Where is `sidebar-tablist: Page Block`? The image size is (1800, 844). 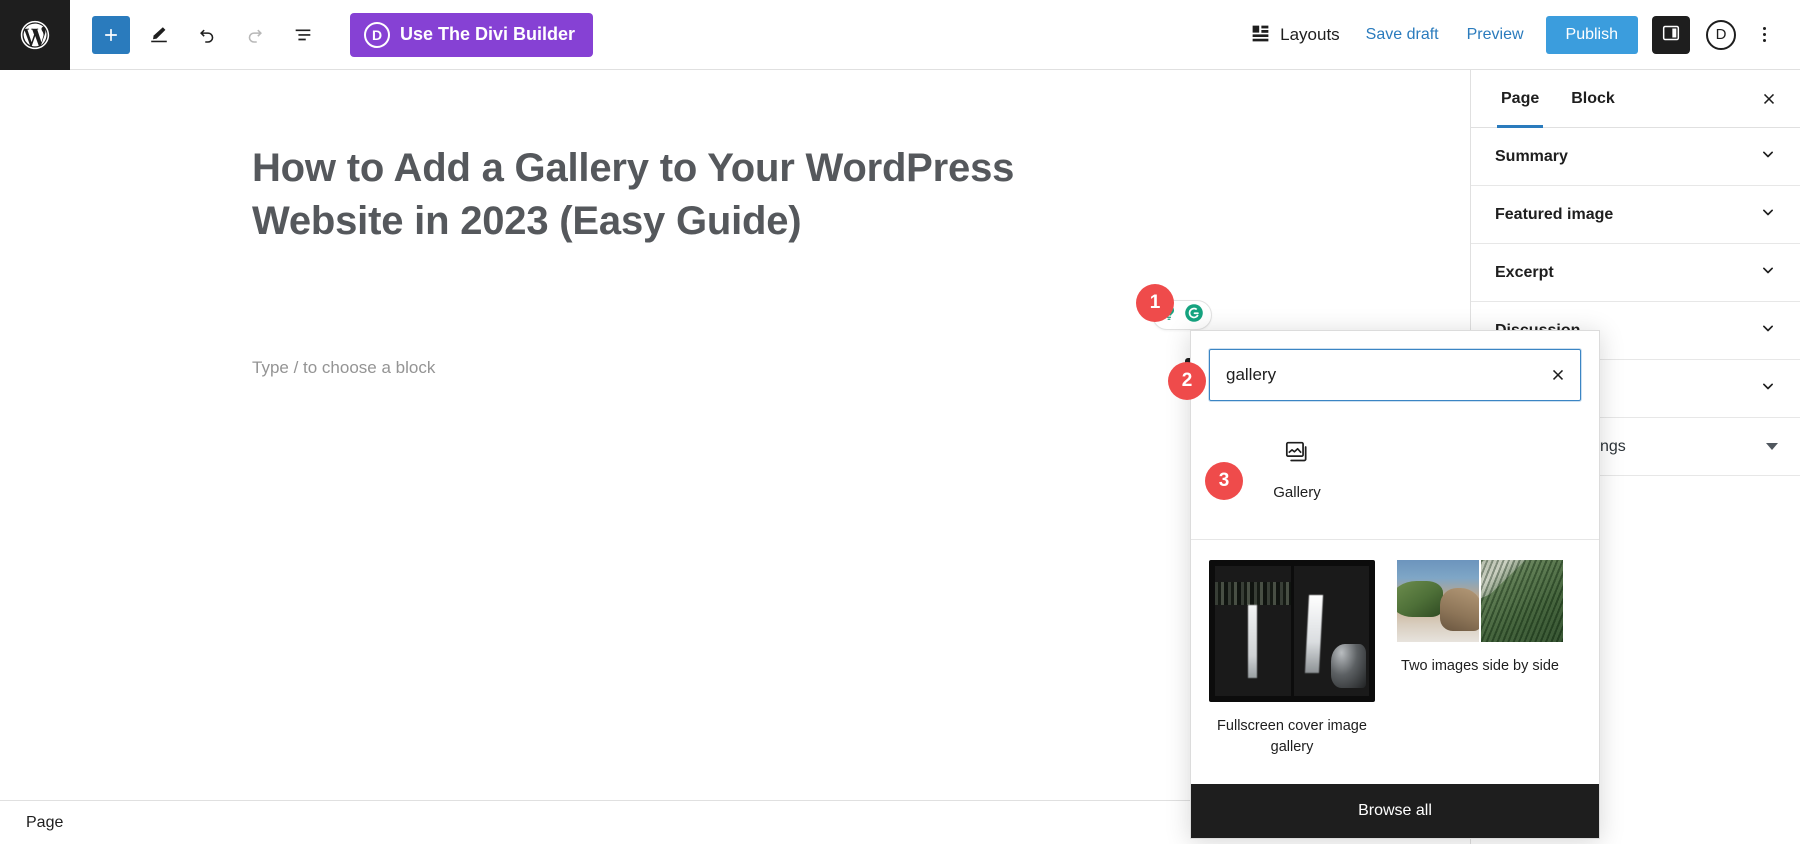
sidebar-tablist: Page Block is located at coordinates (1635, 99).